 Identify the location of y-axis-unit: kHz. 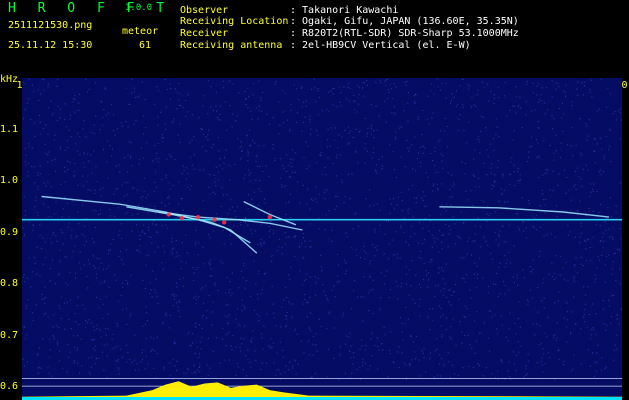
(9, 79).